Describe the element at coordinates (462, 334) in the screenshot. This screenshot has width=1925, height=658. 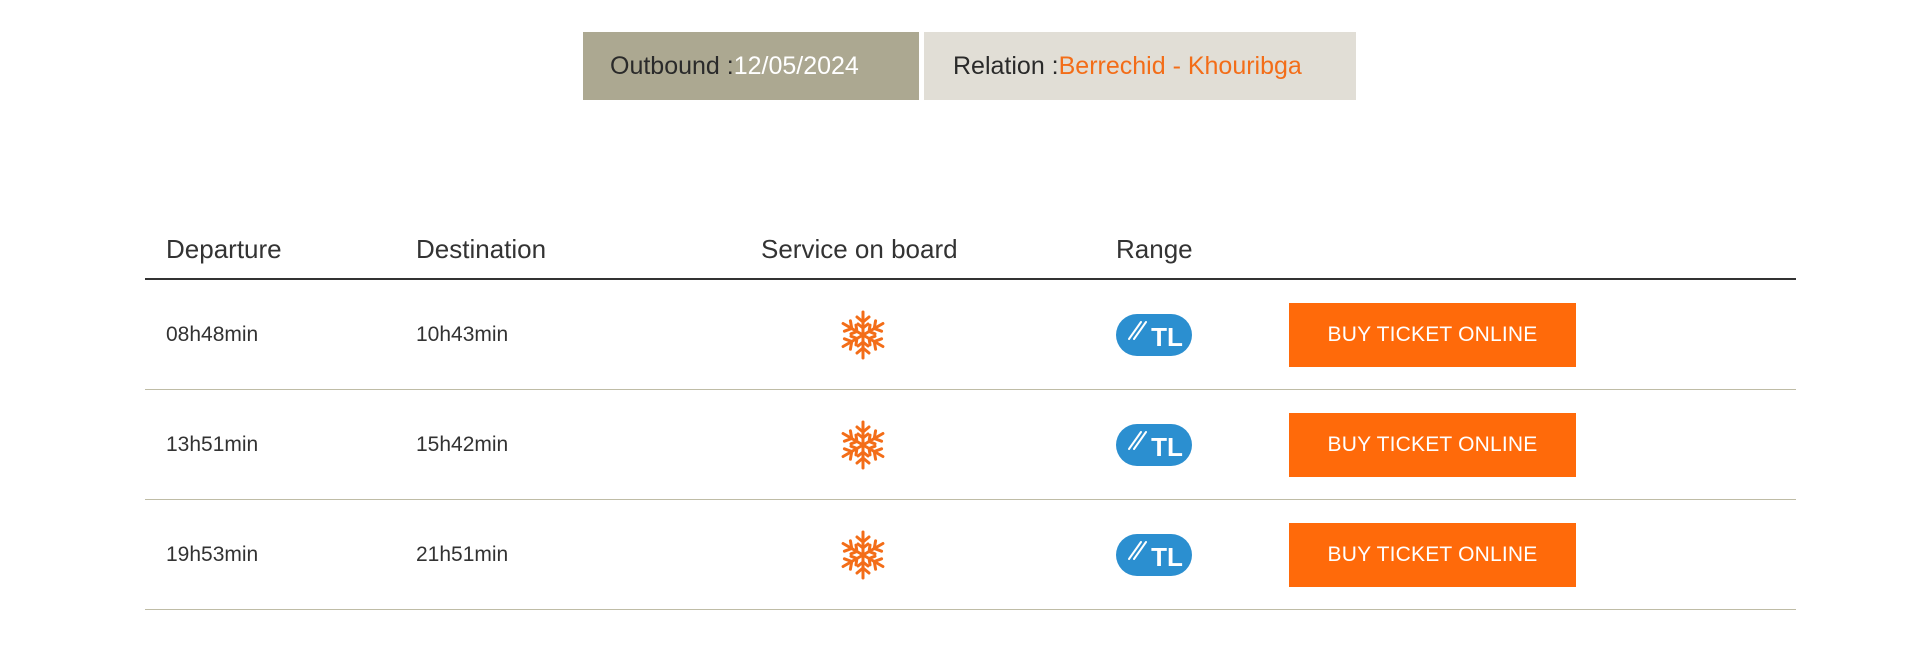
I see `destination-time: 10h43min` at that location.